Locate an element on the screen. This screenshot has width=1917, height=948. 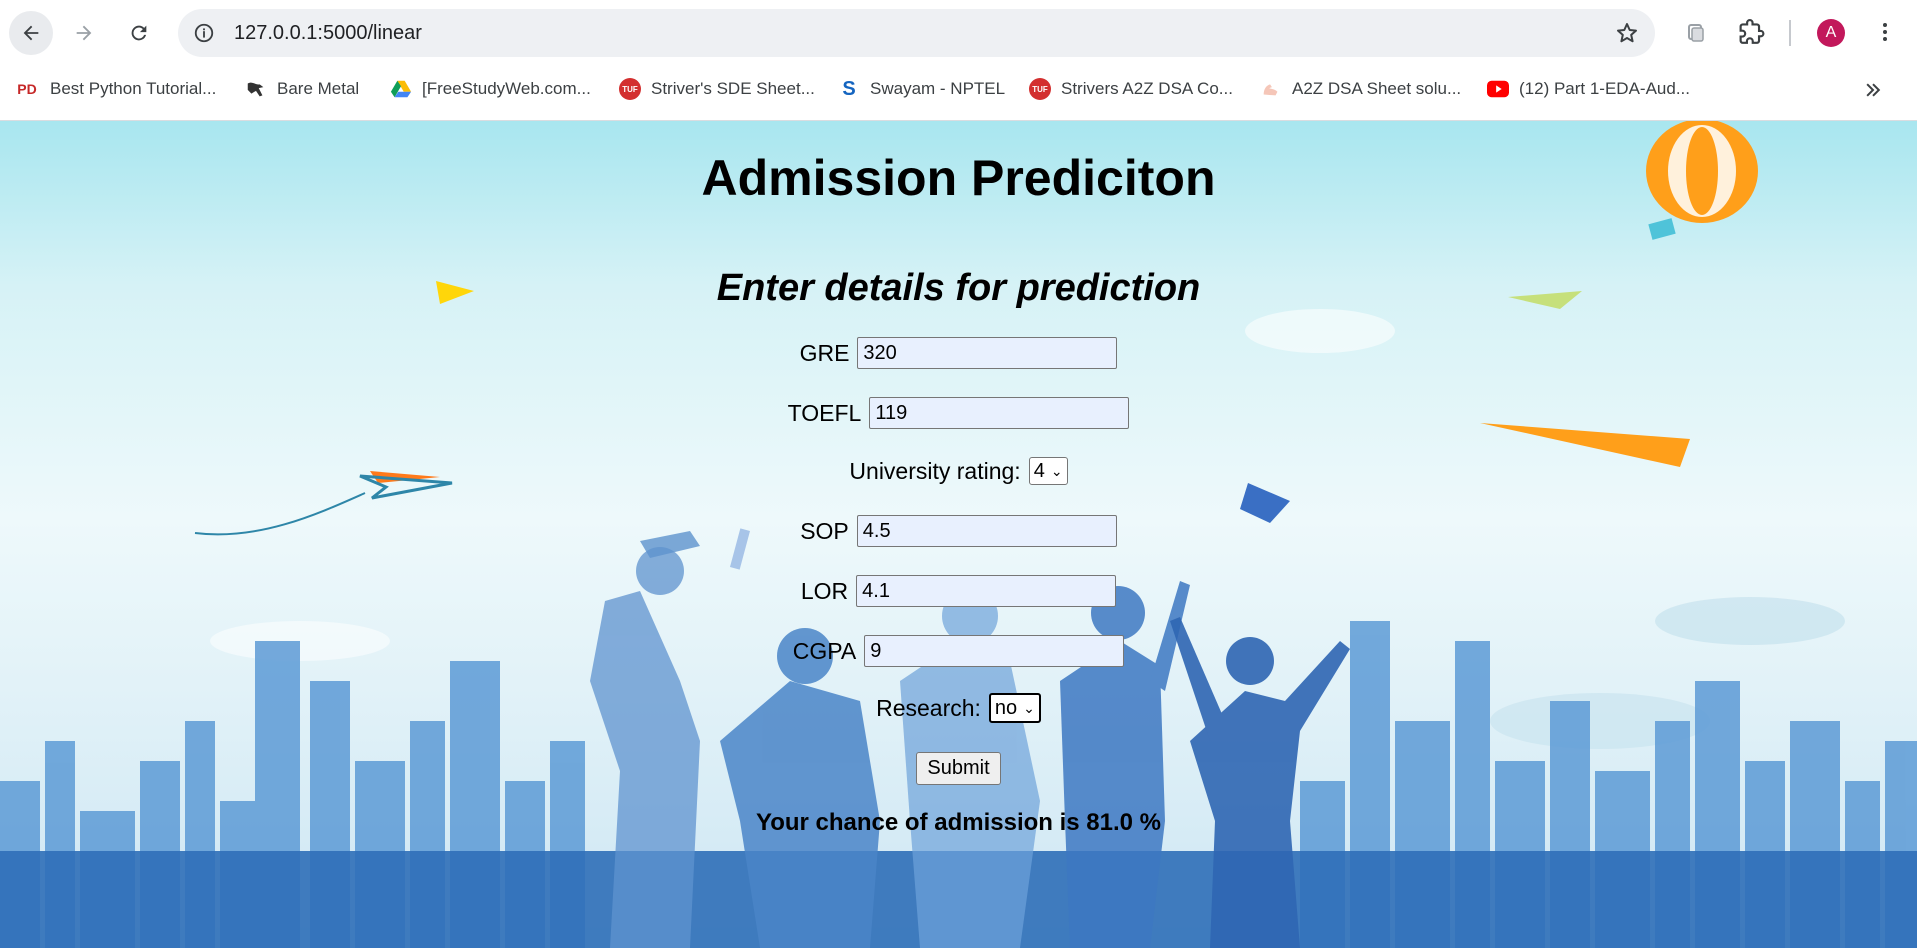
research-label: Research: is located at coordinates (928, 707).